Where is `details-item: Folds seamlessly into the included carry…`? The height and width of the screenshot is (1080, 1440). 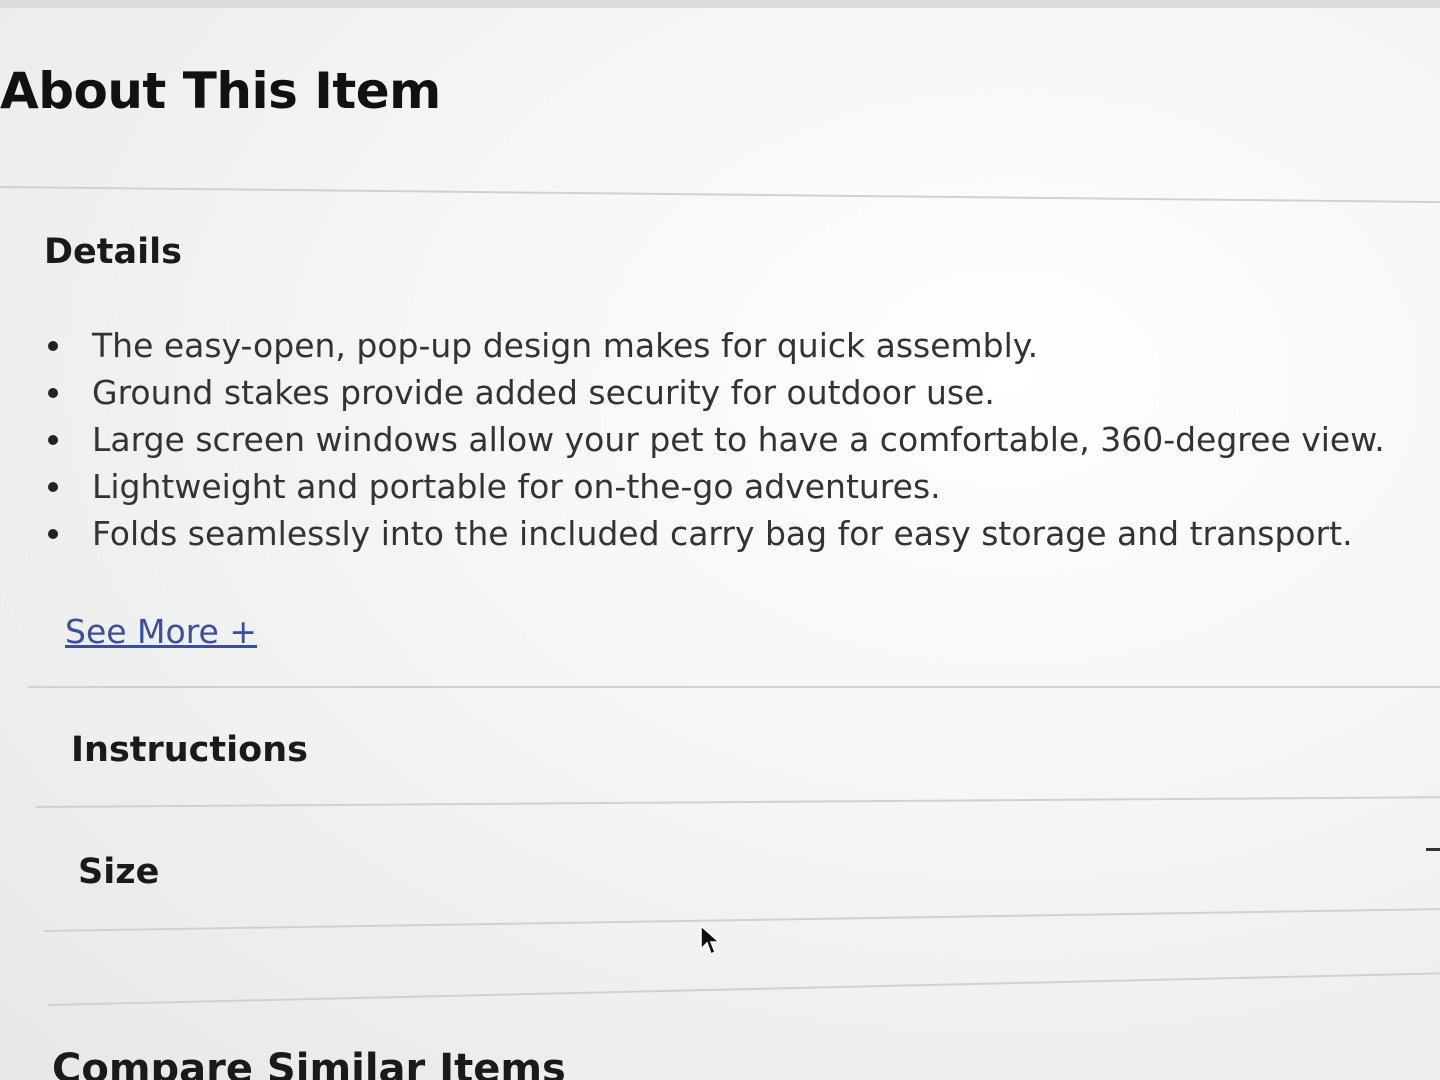 details-item: Folds seamlessly into the included carry… is located at coordinates (734, 533).